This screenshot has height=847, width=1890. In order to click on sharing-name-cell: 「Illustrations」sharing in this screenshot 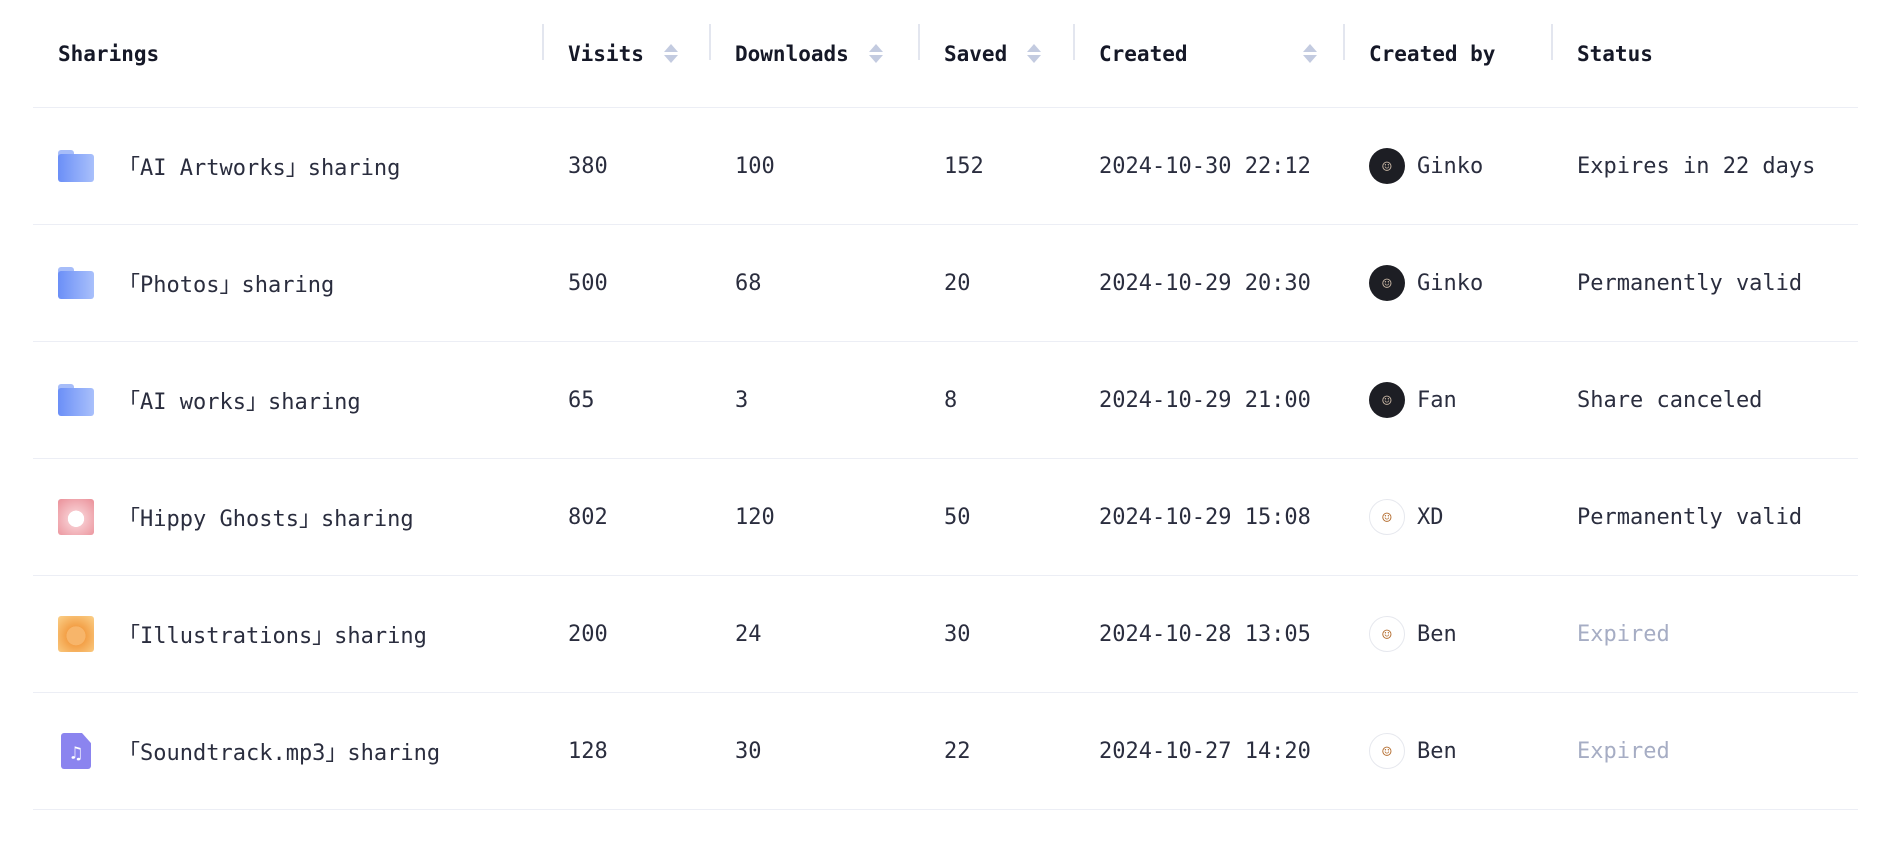, I will do `click(287, 634)`.